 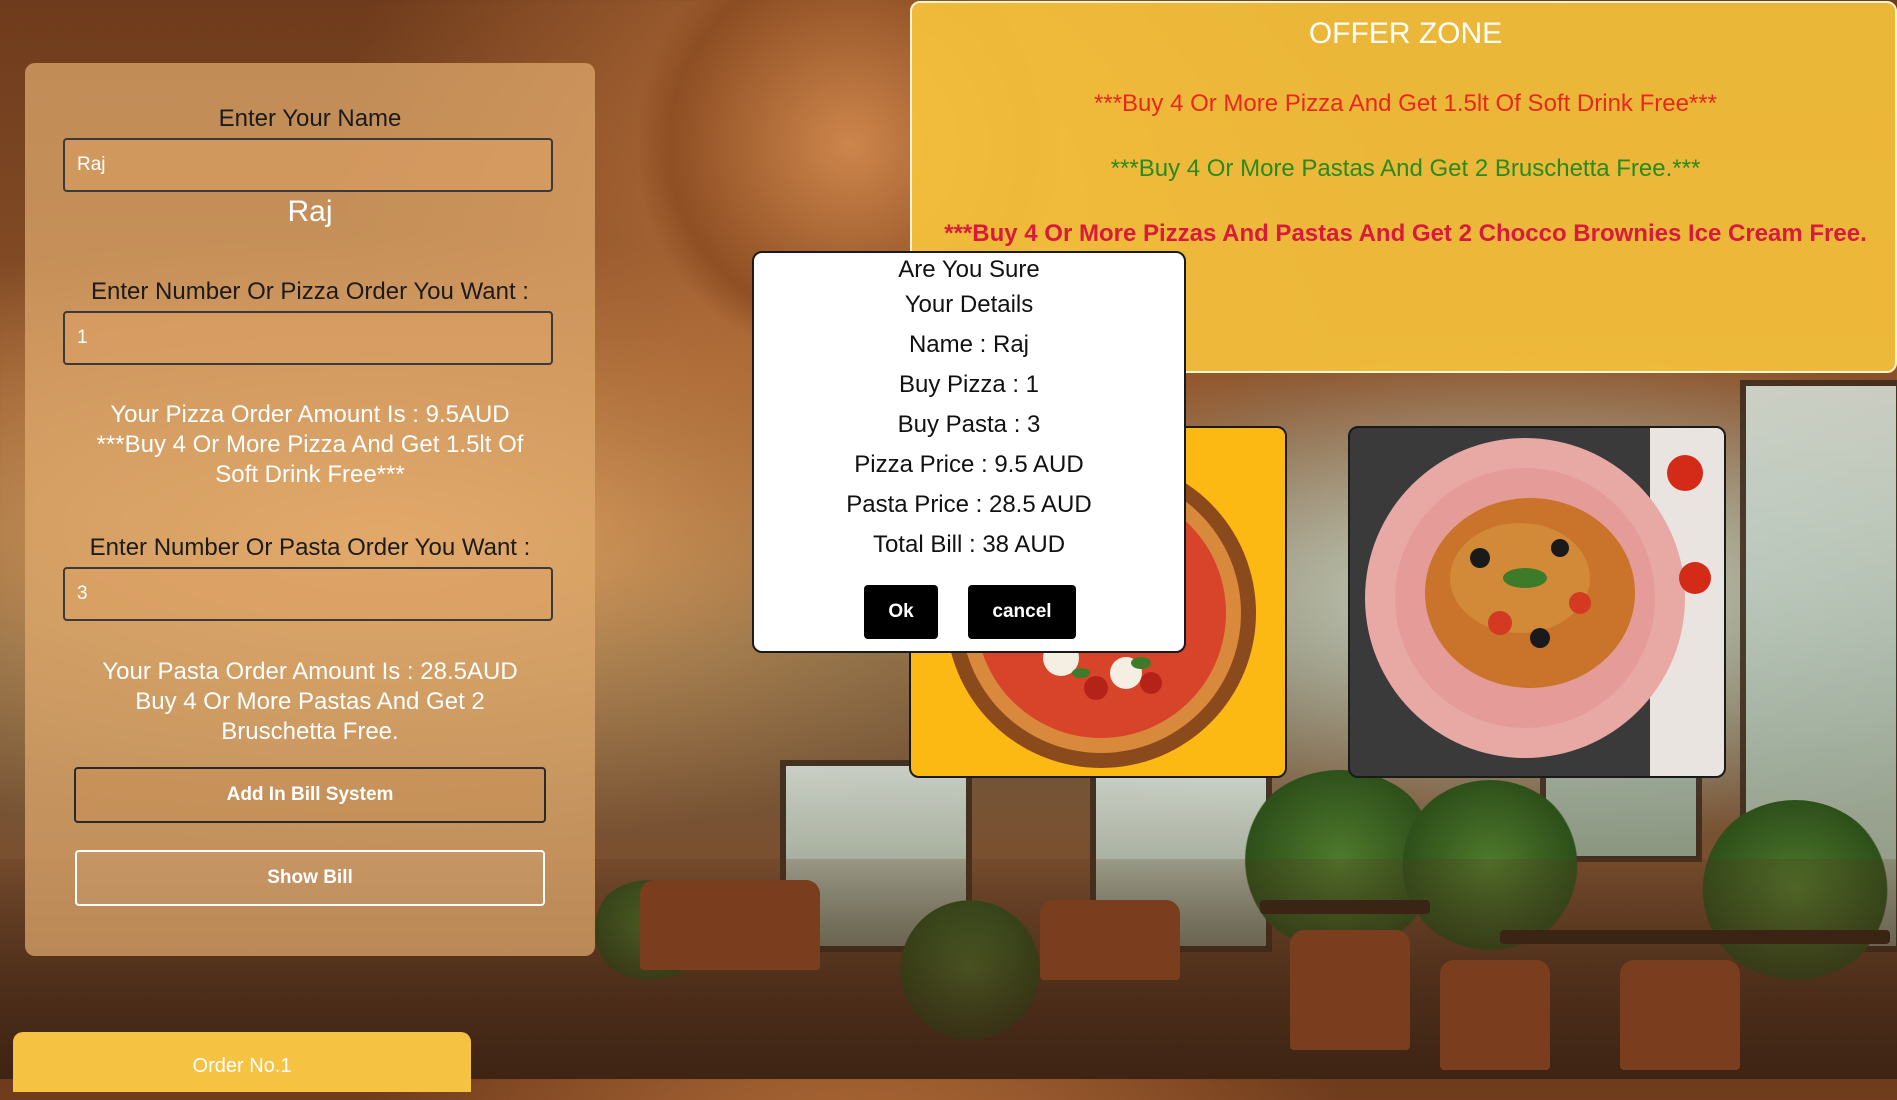 What do you see at coordinates (1405, 33) in the screenshot?
I see `offer-zone-title: OFFER ZONE` at bounding box center [1405, 33].